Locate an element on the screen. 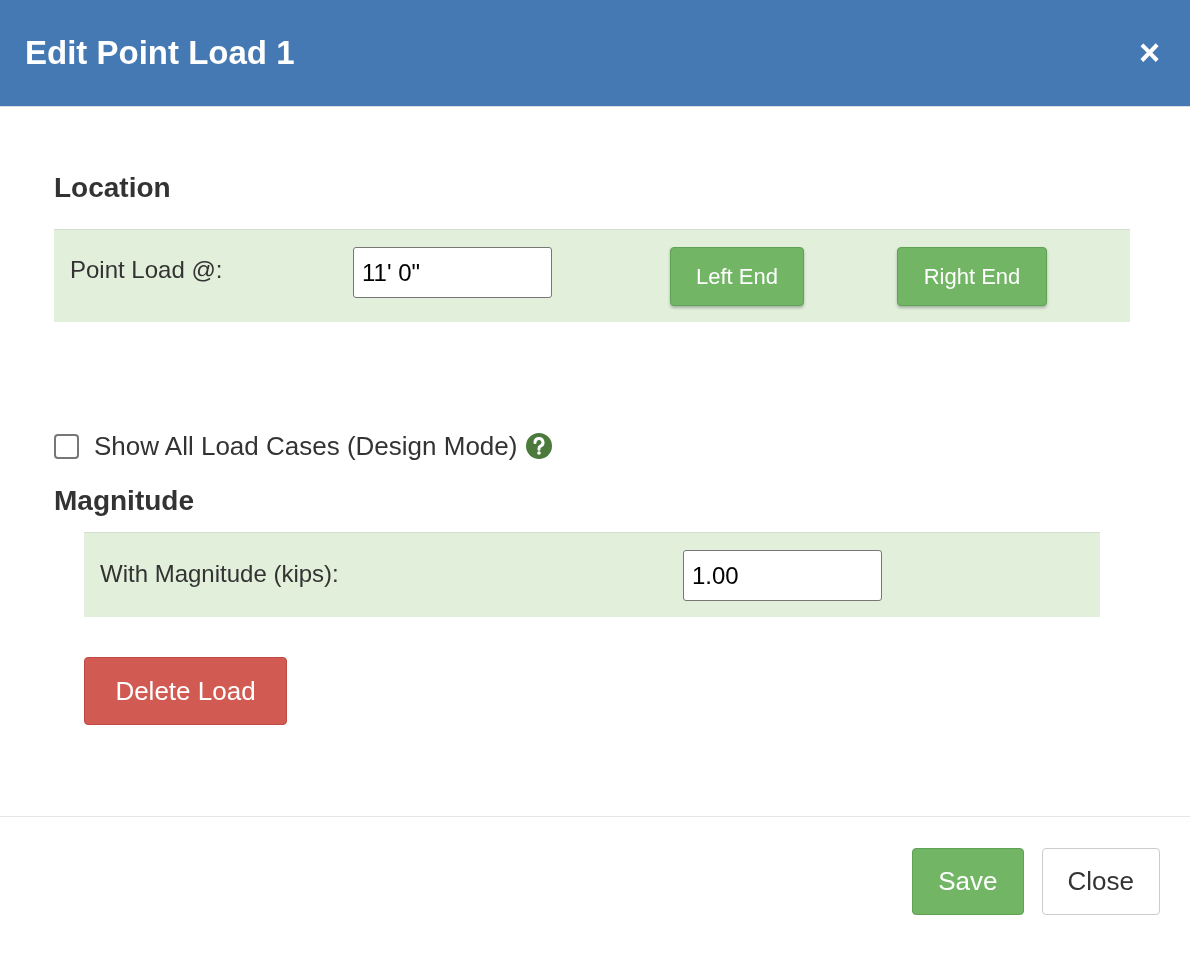 Image resolution: width=1190 pixels, height=976 pixels. help-icon is located at coordinates (539, 446).